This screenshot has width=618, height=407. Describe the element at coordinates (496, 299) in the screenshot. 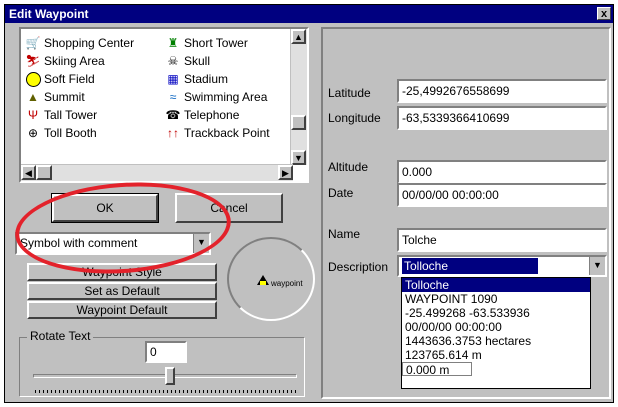

I see `description-option: WAYPOINT 1090` at that location.